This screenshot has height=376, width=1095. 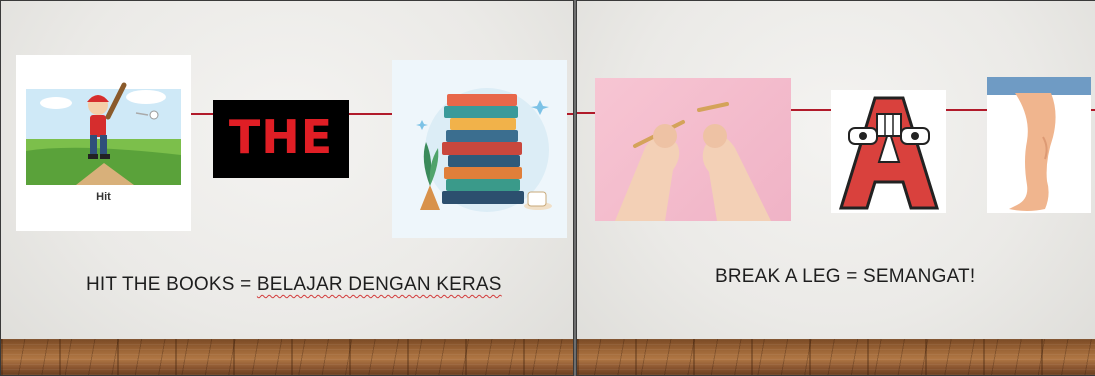 I want to click on baseball-hitter-image: Hit, so click(x=103, y=143).